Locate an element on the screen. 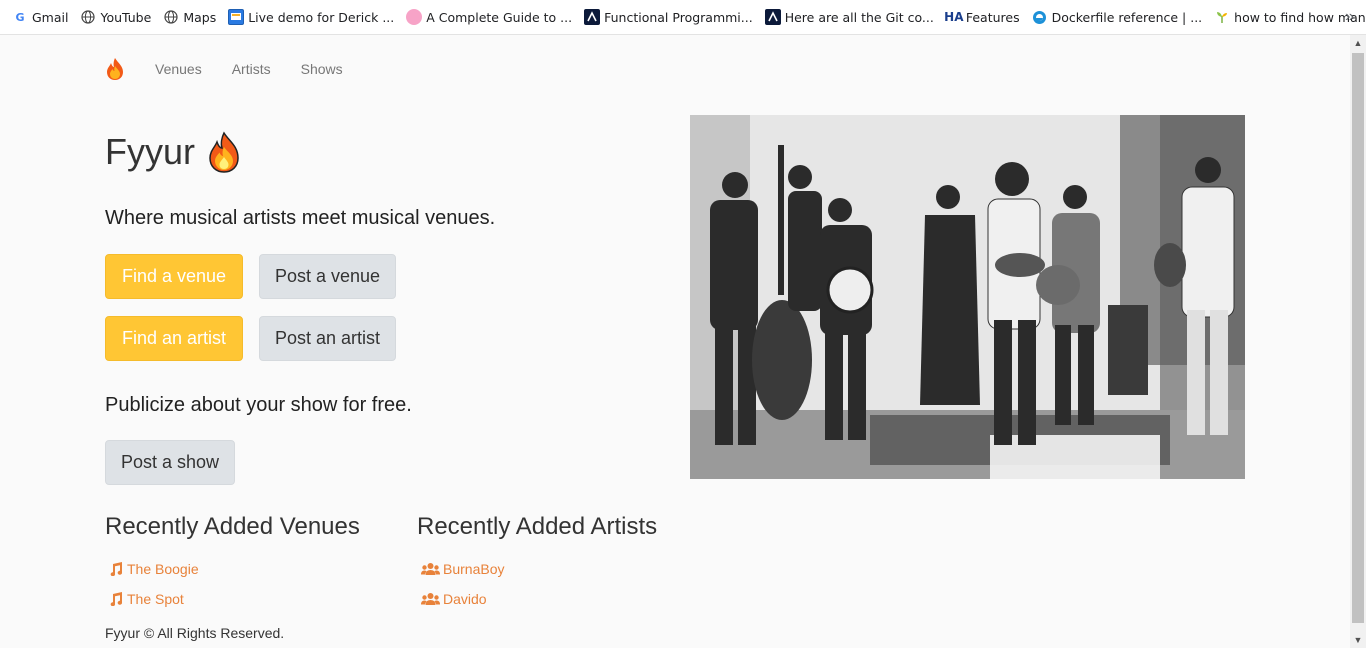  scrollbar-thumb is located at coordinates (1358, 338).